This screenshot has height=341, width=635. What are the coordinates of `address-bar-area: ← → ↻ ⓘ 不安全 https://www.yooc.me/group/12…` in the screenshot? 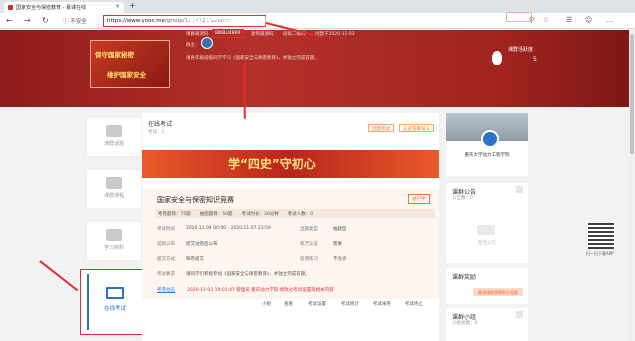 It's located at (317, 21).